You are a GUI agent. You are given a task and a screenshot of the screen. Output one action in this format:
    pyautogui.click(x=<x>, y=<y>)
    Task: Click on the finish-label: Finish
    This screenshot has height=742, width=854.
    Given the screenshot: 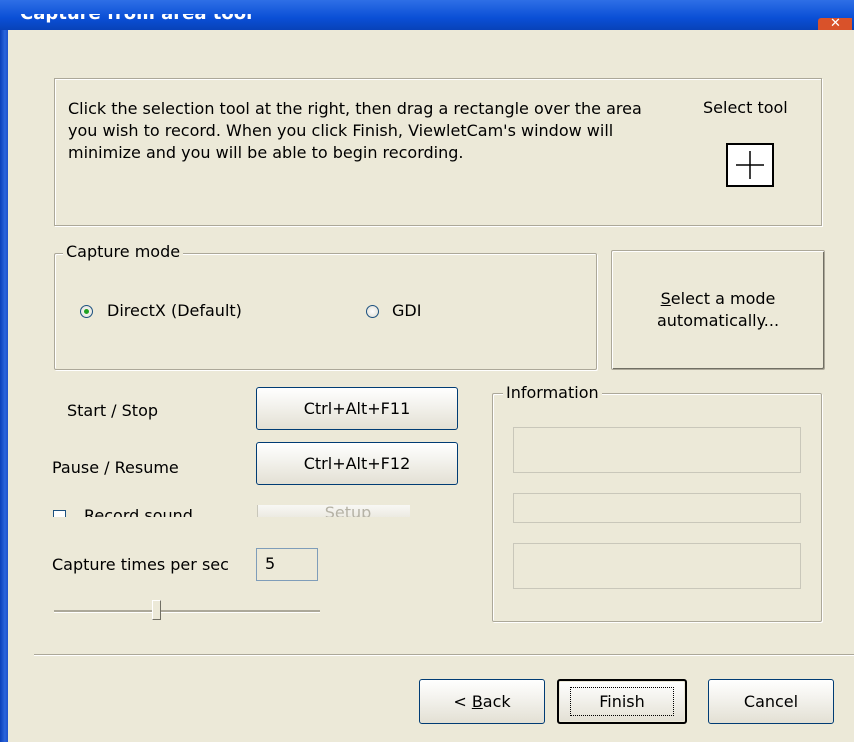 What is the action you would take?
    pyautogui.click(x=622, y=701)
    